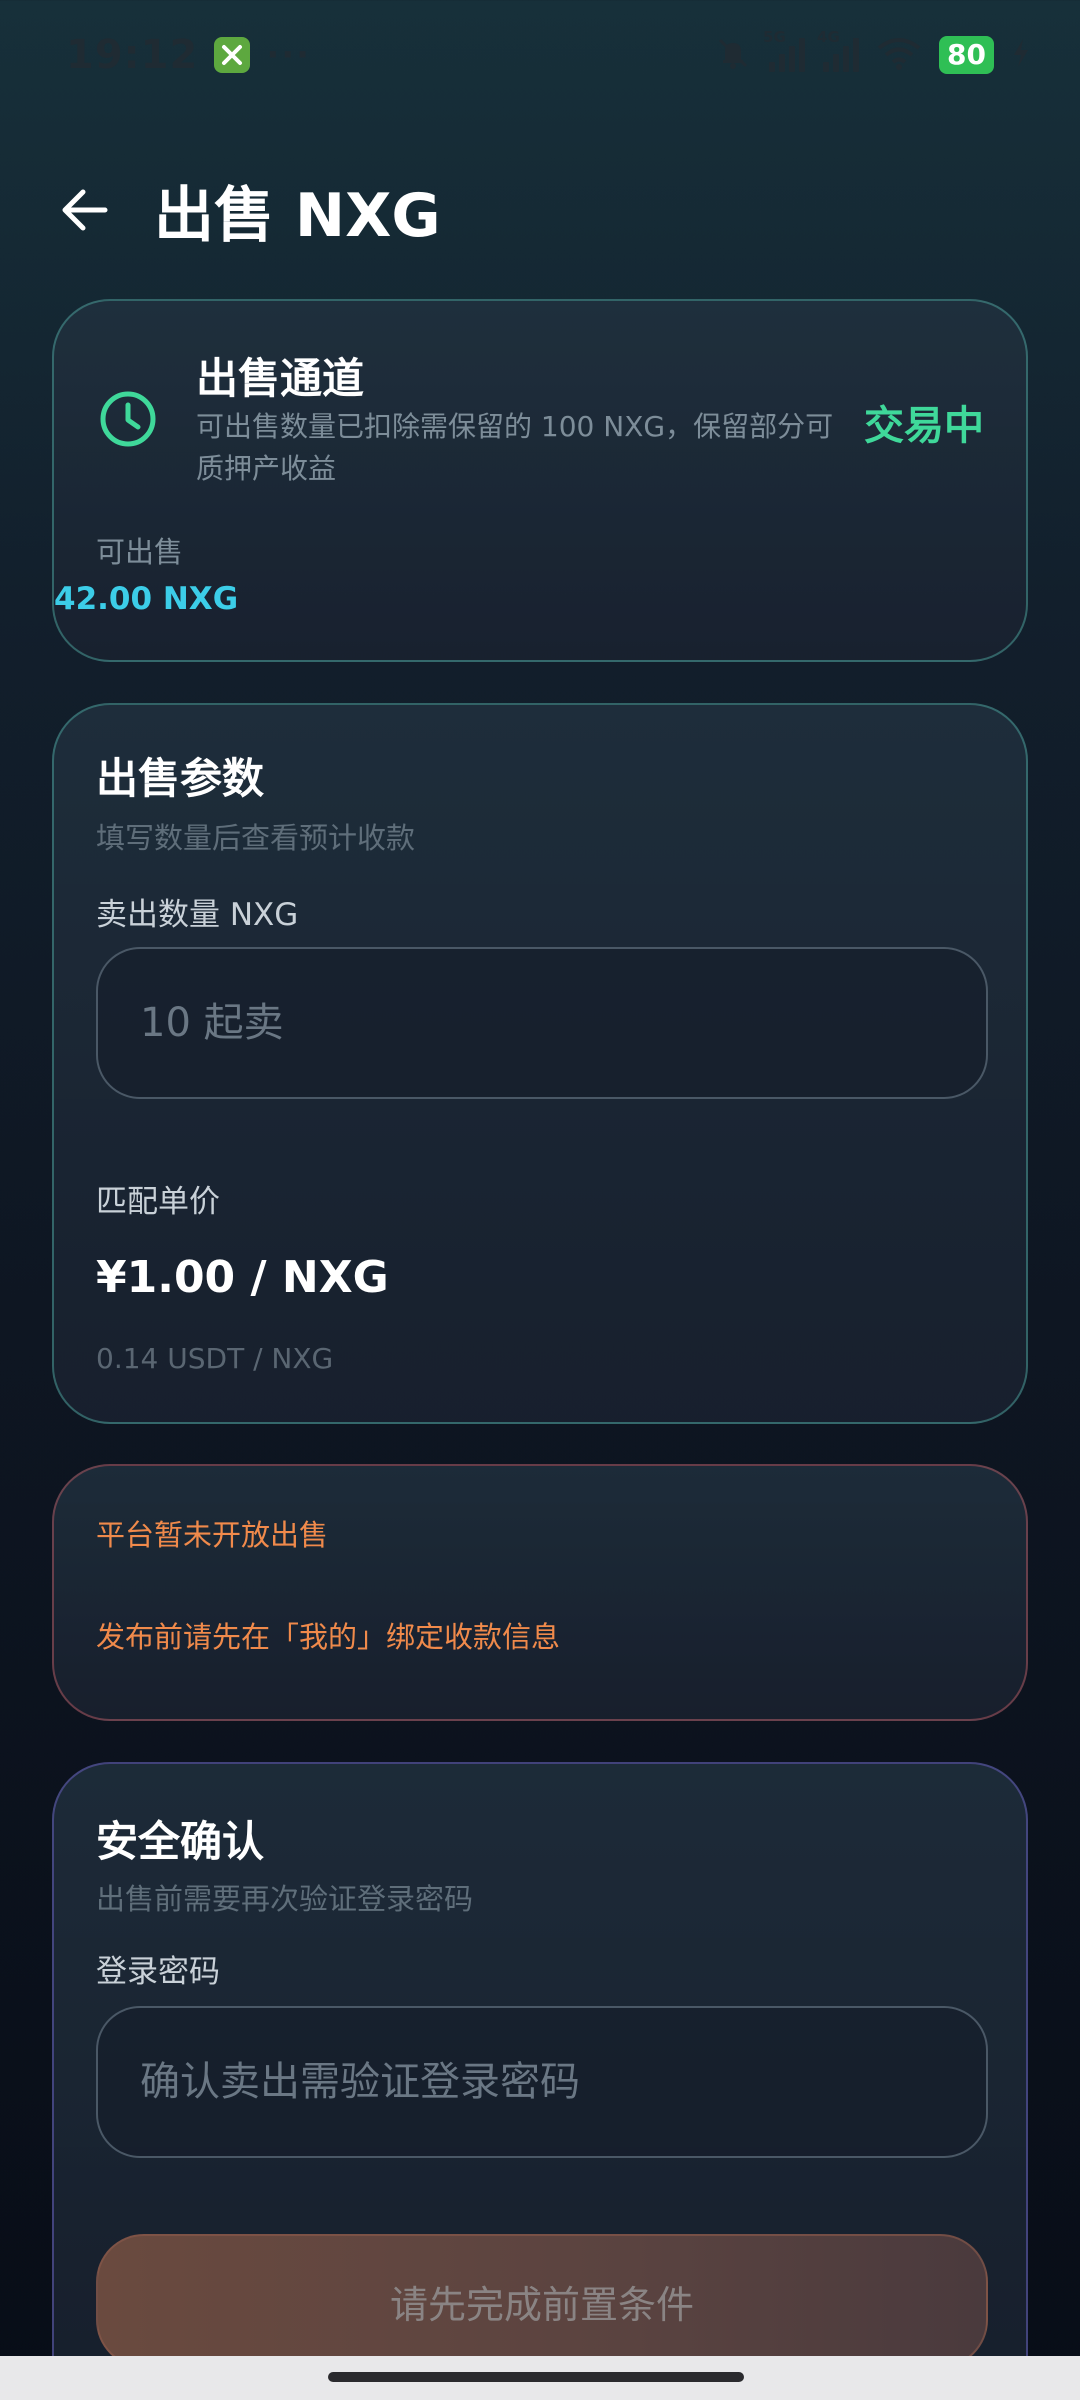  Describe the element at coordinates (232, 55) in the screenshot. I see `app-notification-icon` at that location.